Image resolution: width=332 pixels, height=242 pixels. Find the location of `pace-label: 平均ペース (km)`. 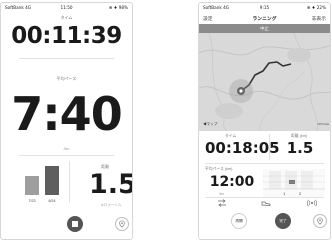

pace-label: 平均ペース (km) is located at coordinates (219, 169).